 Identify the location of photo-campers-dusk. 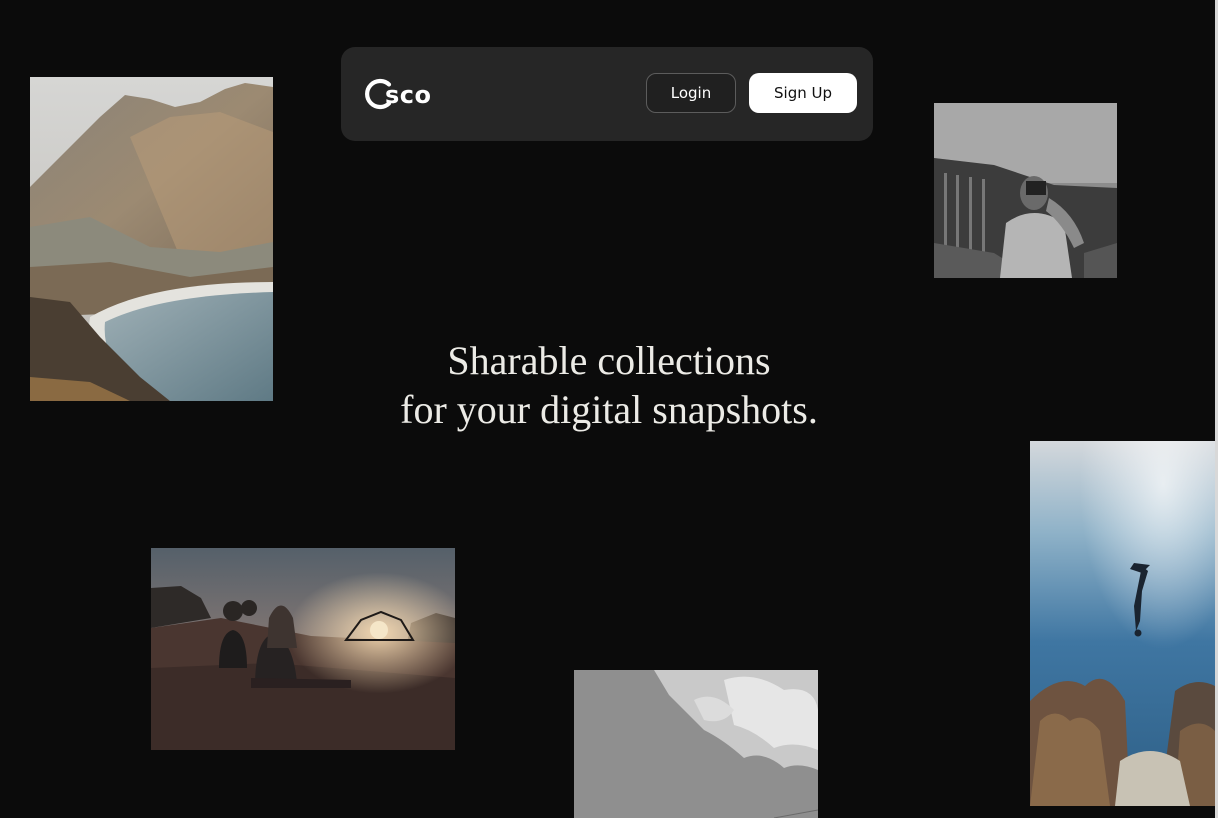
(303, 649).